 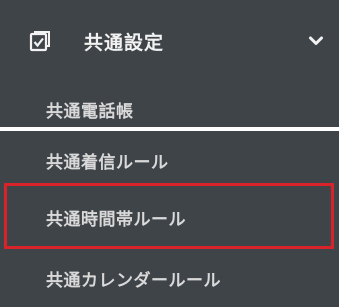 I want to click on menu-item-label: 共通電話帳, so click(x=90, y=112).